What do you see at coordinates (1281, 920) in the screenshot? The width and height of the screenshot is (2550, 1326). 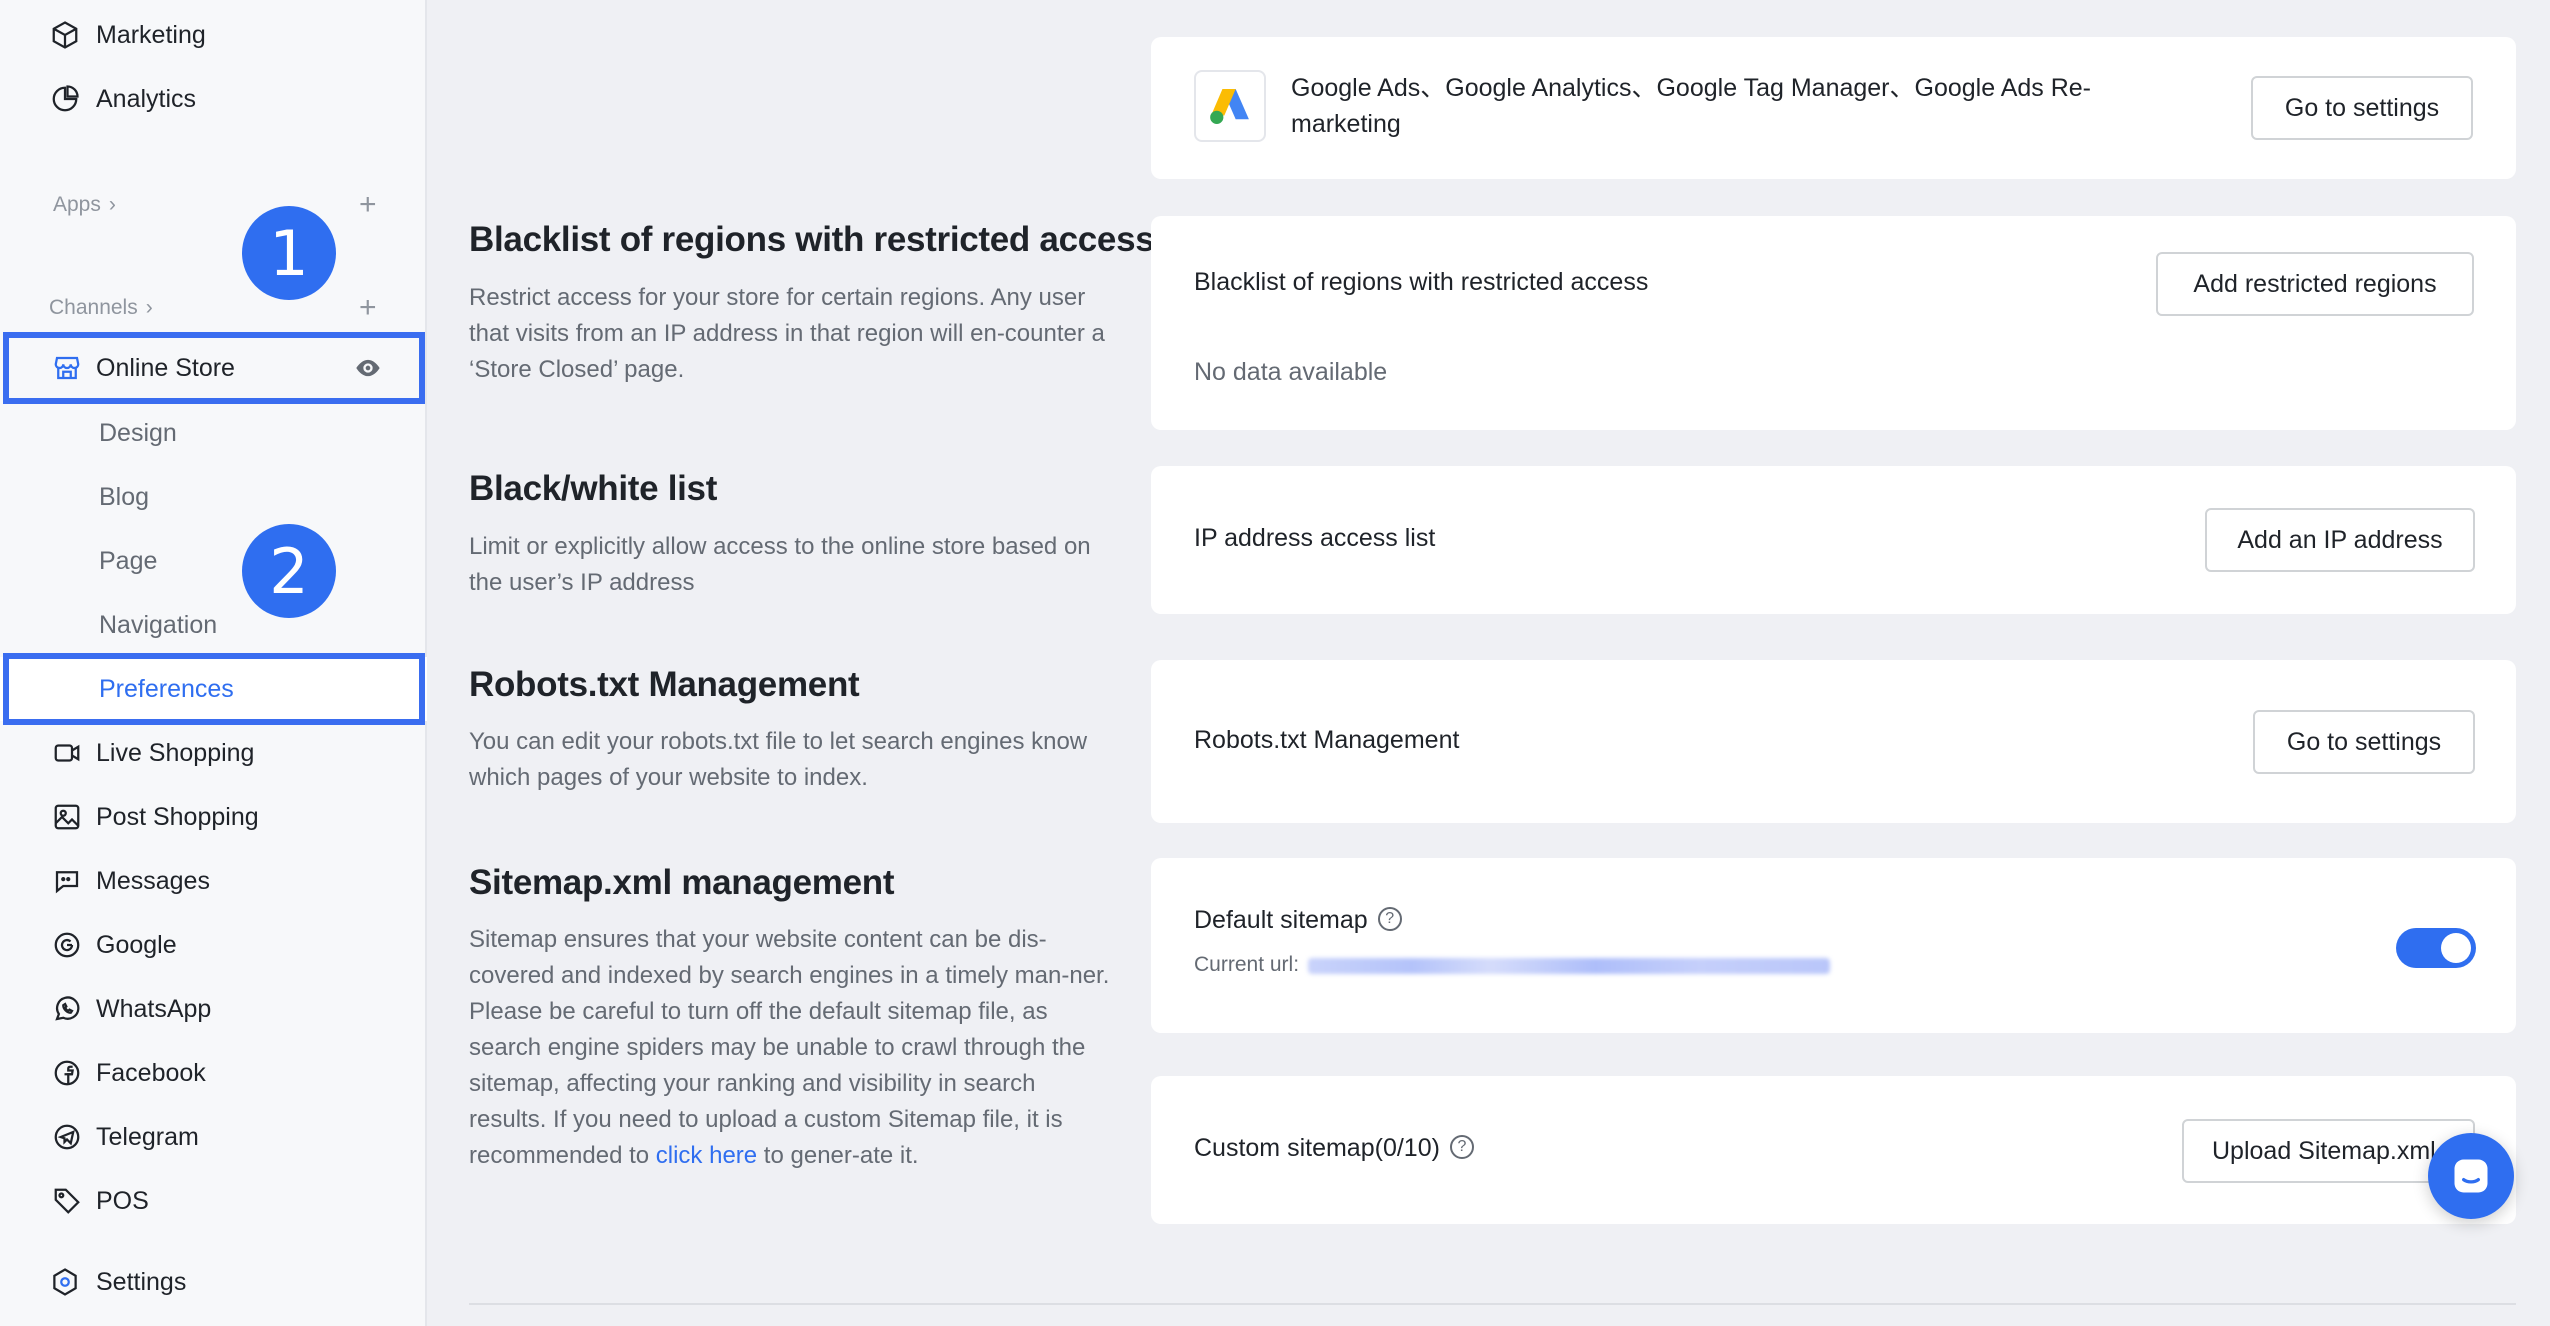 I see `default-sitemap-label-text: Default sitemap` at bounding box center [1281, 920].